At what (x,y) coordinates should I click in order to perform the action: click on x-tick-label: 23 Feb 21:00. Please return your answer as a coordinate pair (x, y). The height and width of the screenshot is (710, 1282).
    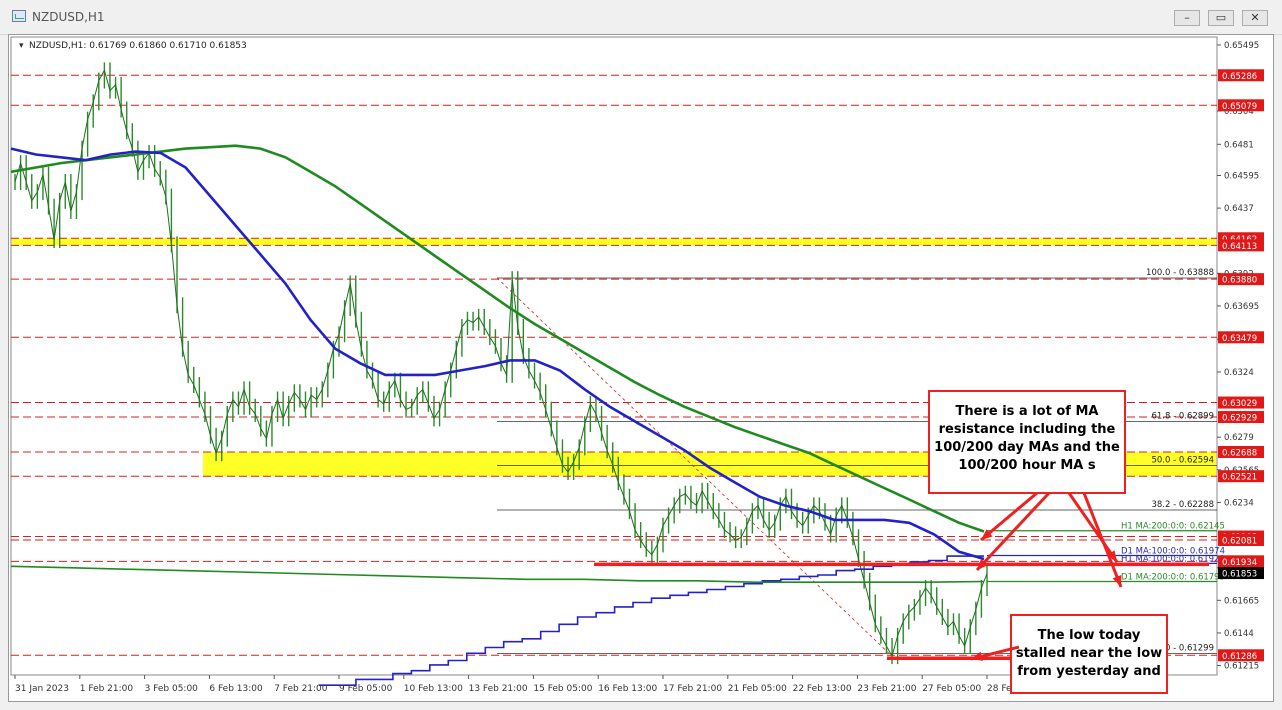
    Looking at the image, I should click on (886, 689).